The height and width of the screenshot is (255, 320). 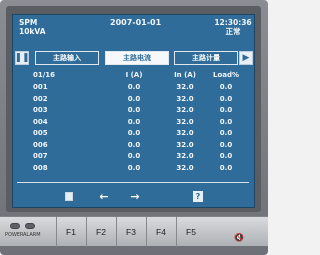 I want to click on row-id: 001, so click(x=40, y=87).